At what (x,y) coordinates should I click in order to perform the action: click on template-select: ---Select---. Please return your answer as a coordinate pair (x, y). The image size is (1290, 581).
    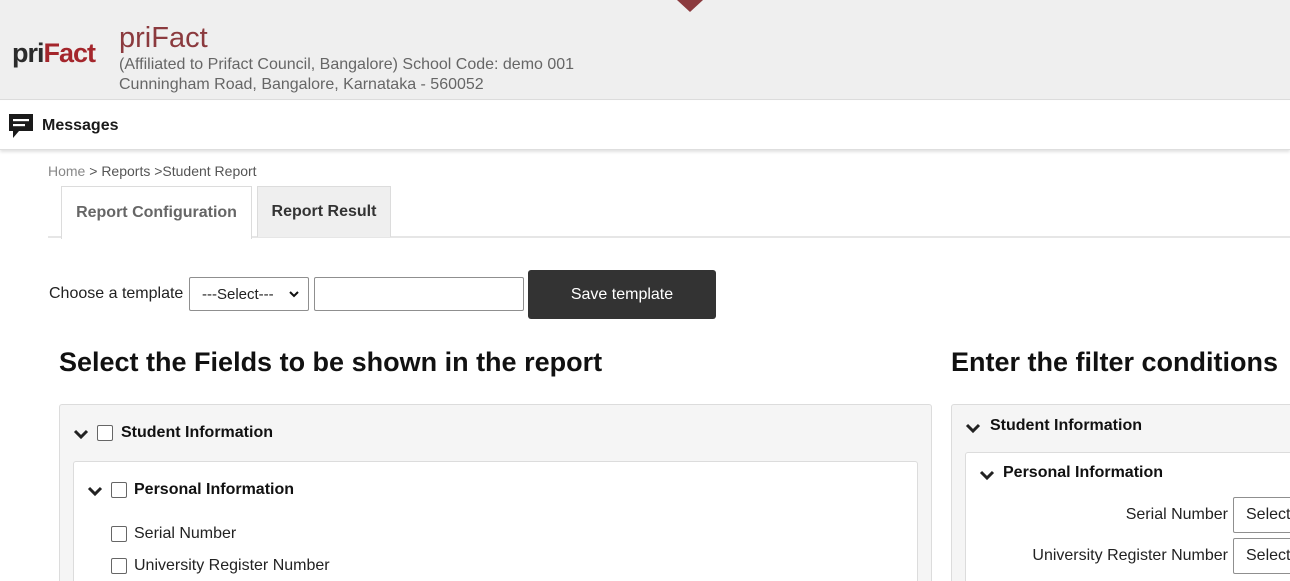
    Looking at the image, I should click on (249, 294).